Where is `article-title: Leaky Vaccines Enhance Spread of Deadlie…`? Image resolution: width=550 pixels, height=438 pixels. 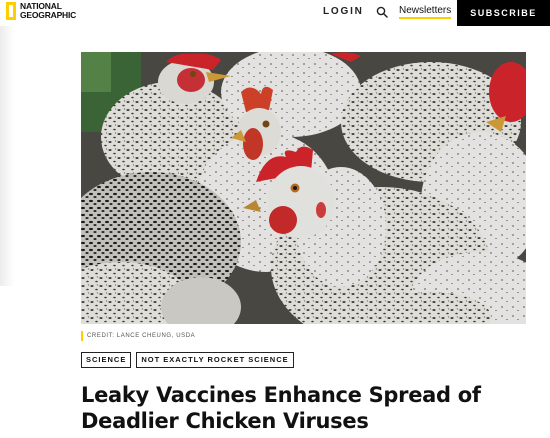 article-title: Leaky Vaccines Enhance Spread of Deadlie… is located at coordinates (281, 408).